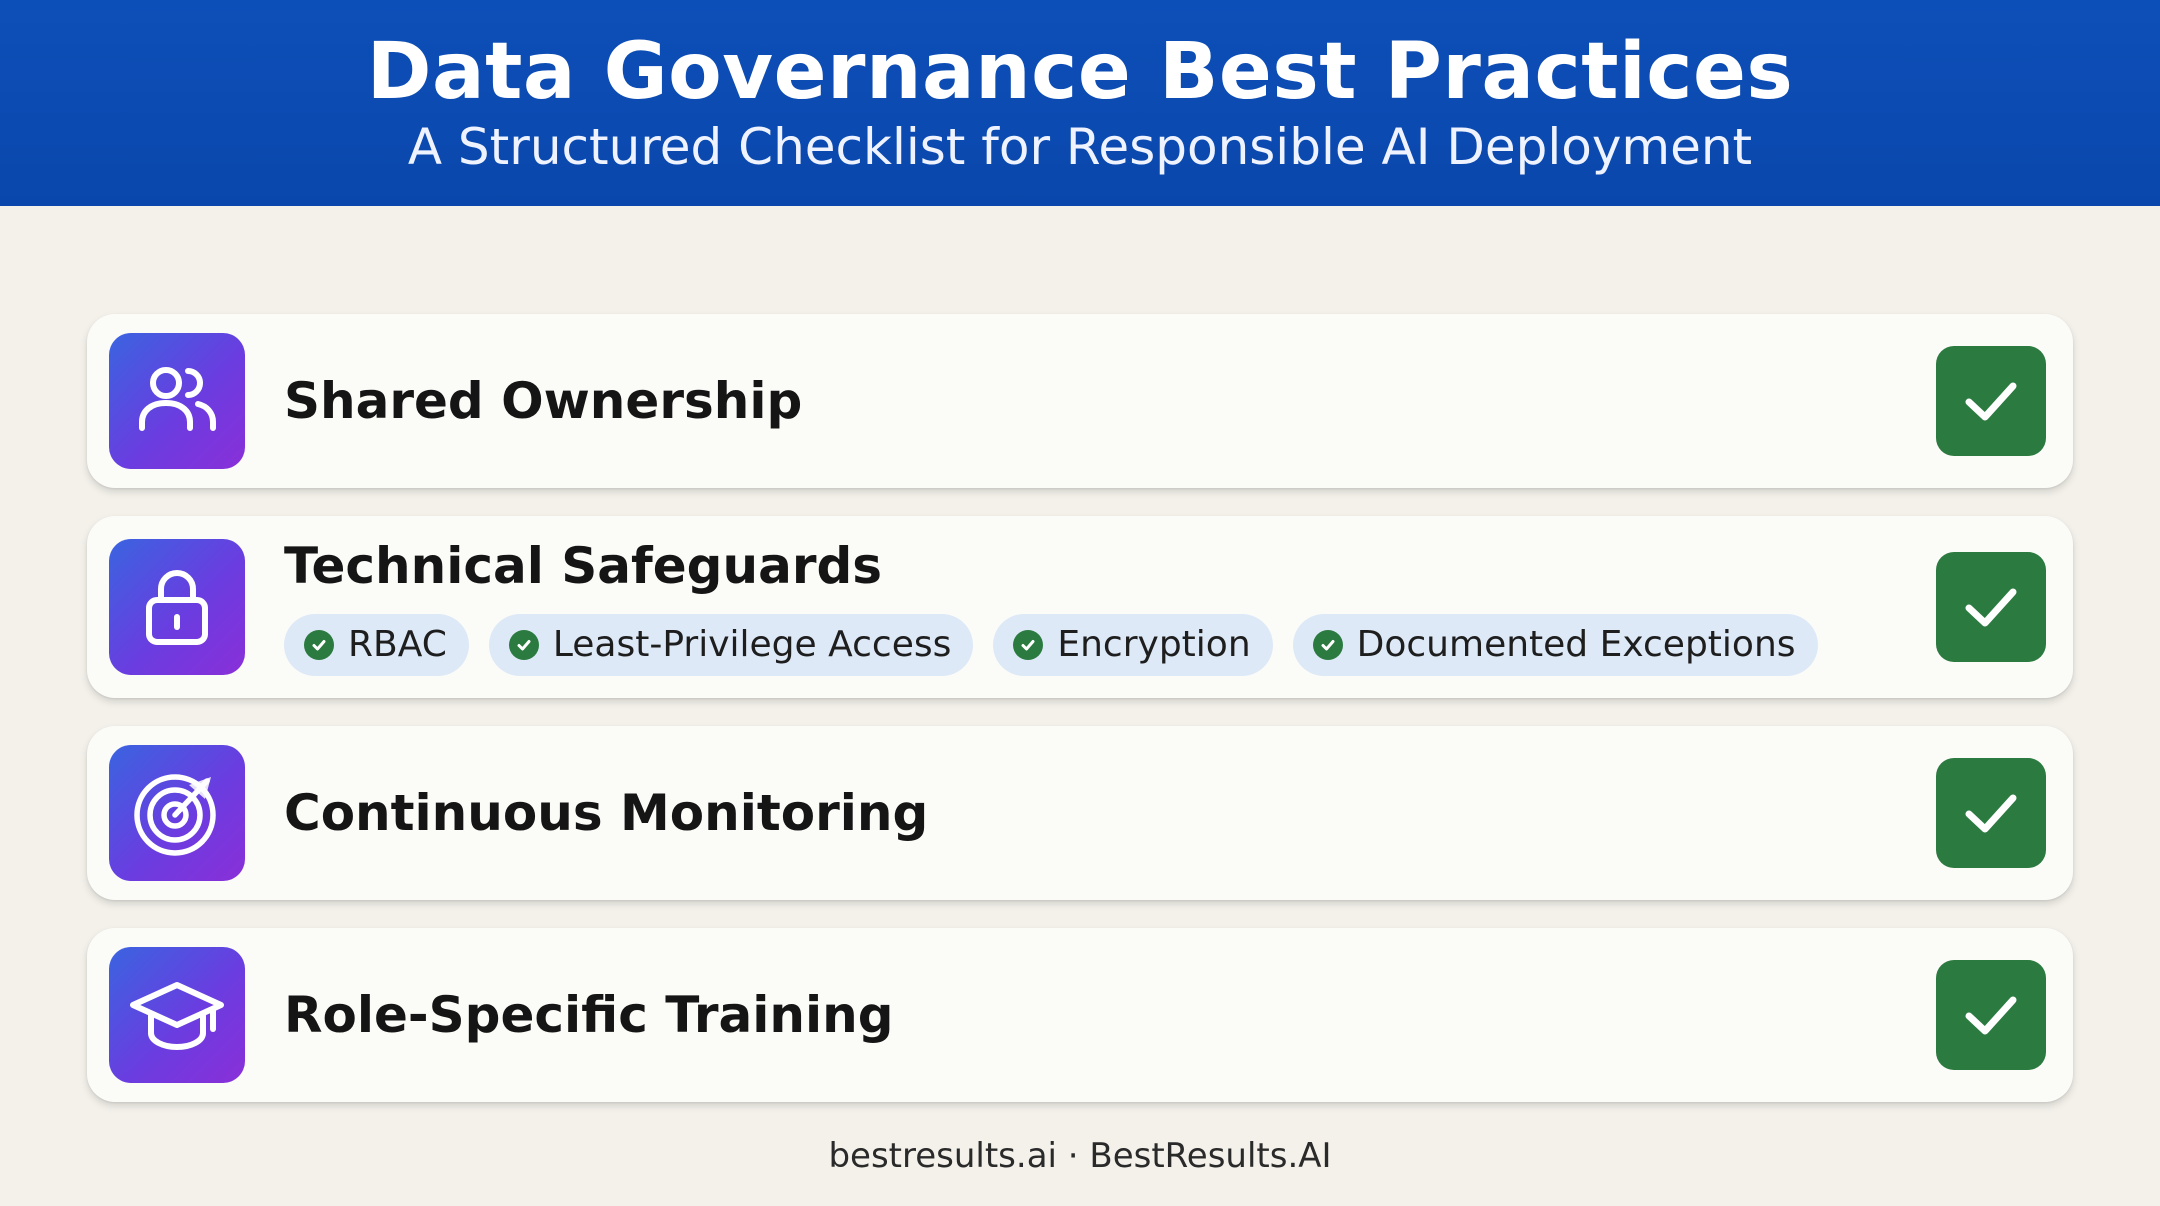 This screenshot has height=1206, width=2160. Describe the element at coordinates (543, 401) in the screenshot. I see `checklist-item-title: Shared Ownership` at that location.